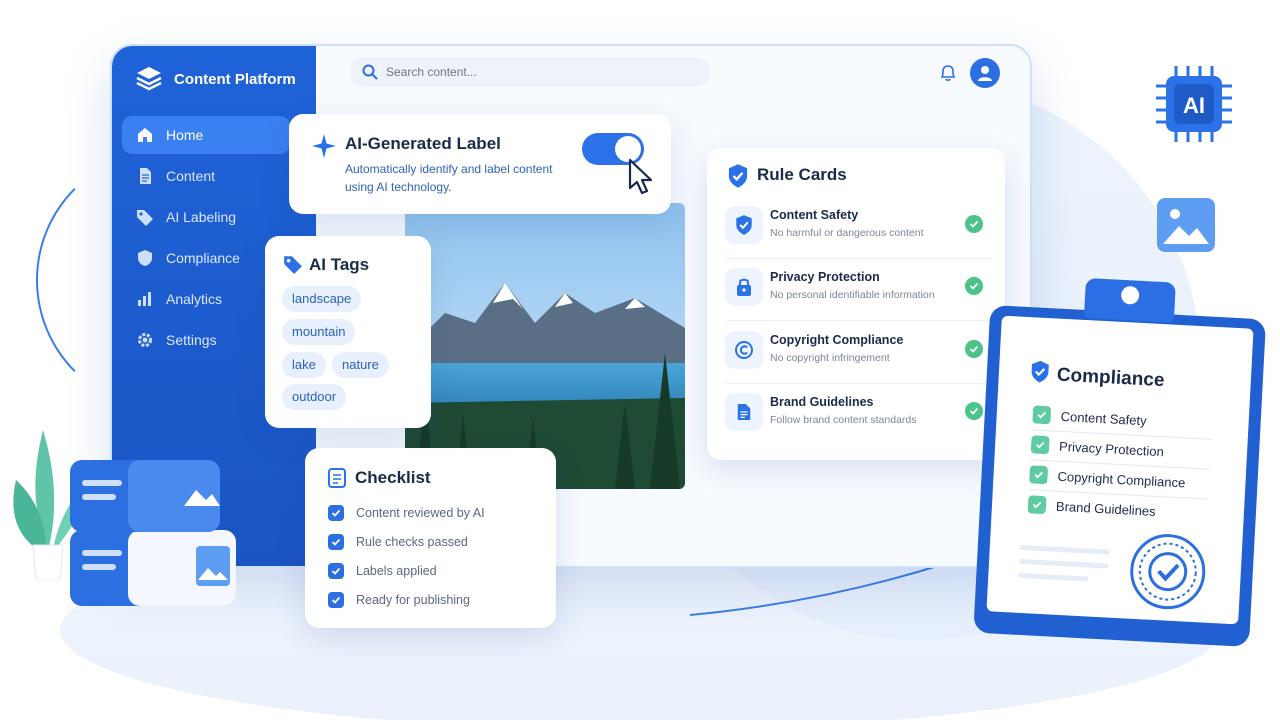 The image size is (1280, 720). I want to click on gear-icon, so click(145, 340).